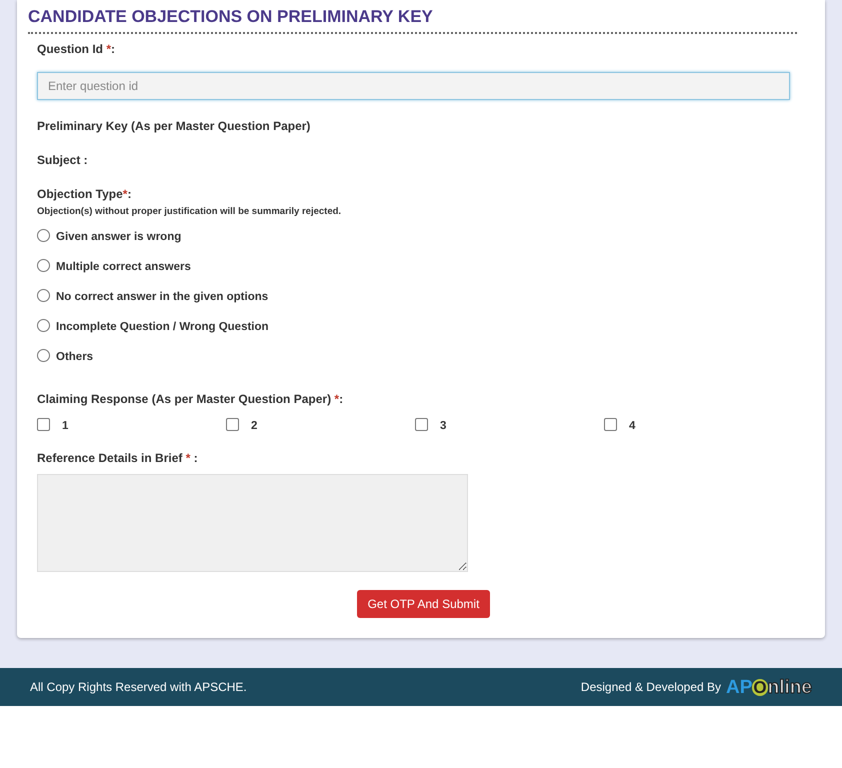 This screenshot has width=842, height=768. What do you see at coordinates (52, 426) in the screenshot?
I see `response-option: 1` at bounding box center [52, 426].